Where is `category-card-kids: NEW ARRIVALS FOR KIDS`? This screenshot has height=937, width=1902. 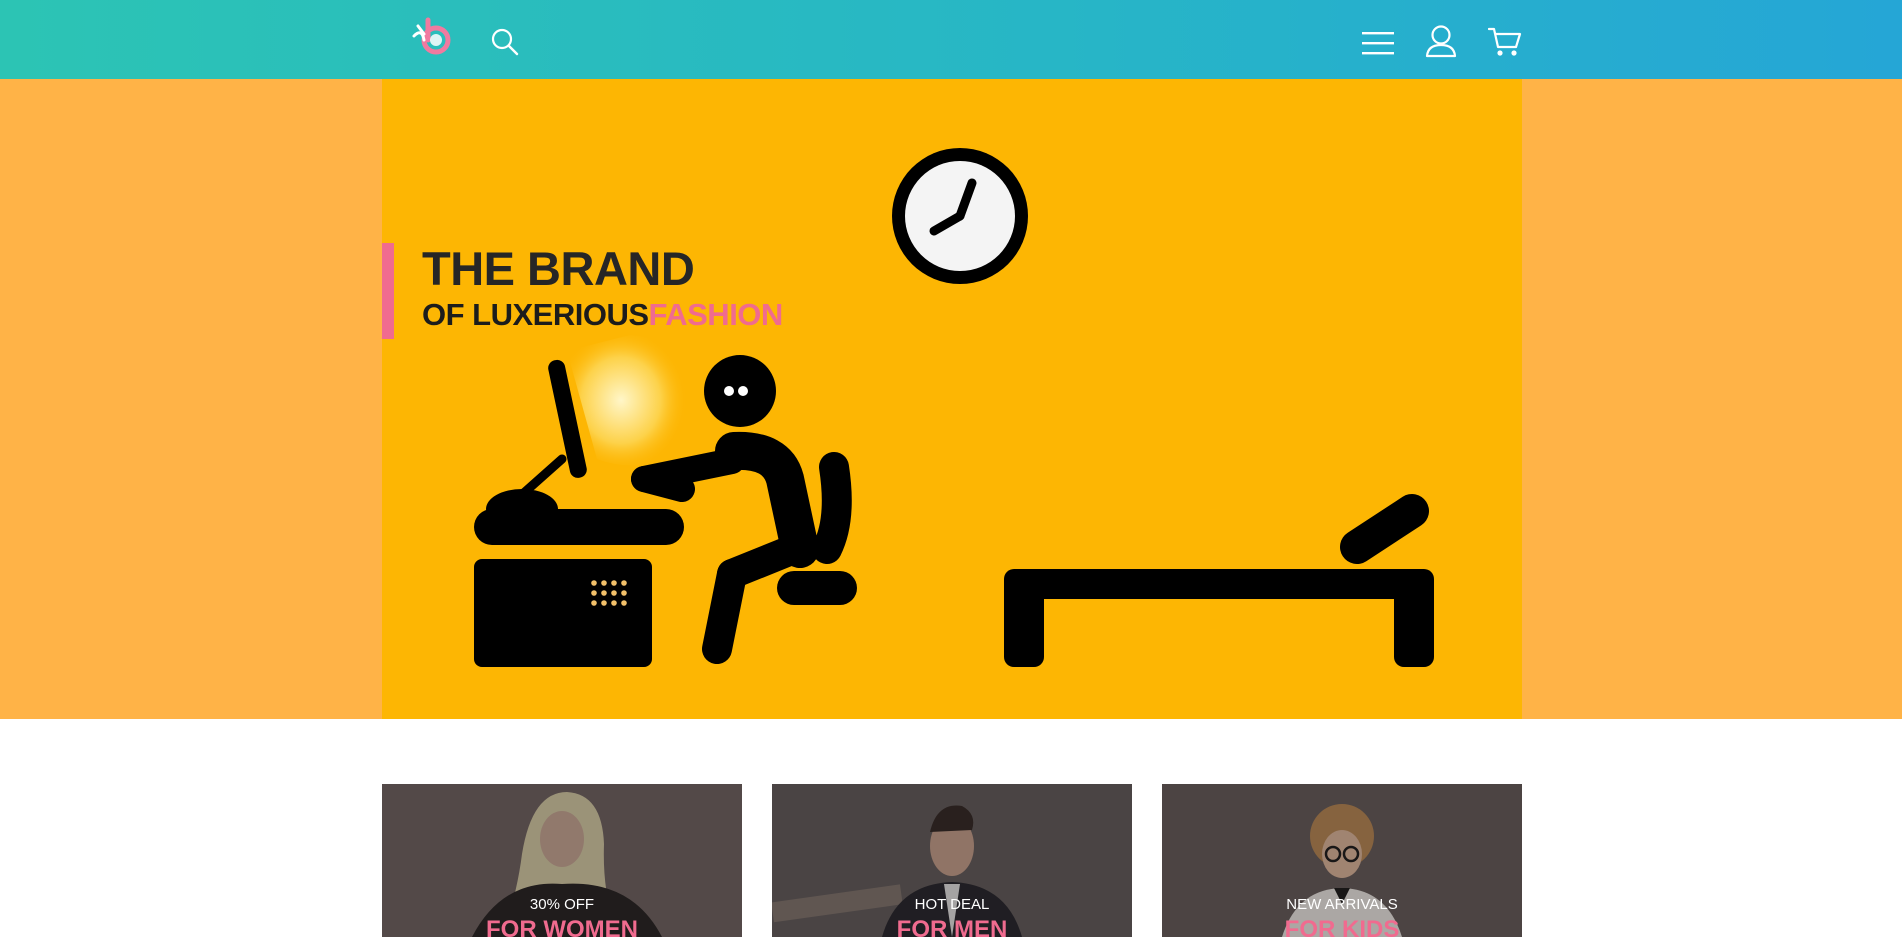 category-card-kids: NEW ARRIVALS FOR KIDS is located at coordinates (1342, 860).